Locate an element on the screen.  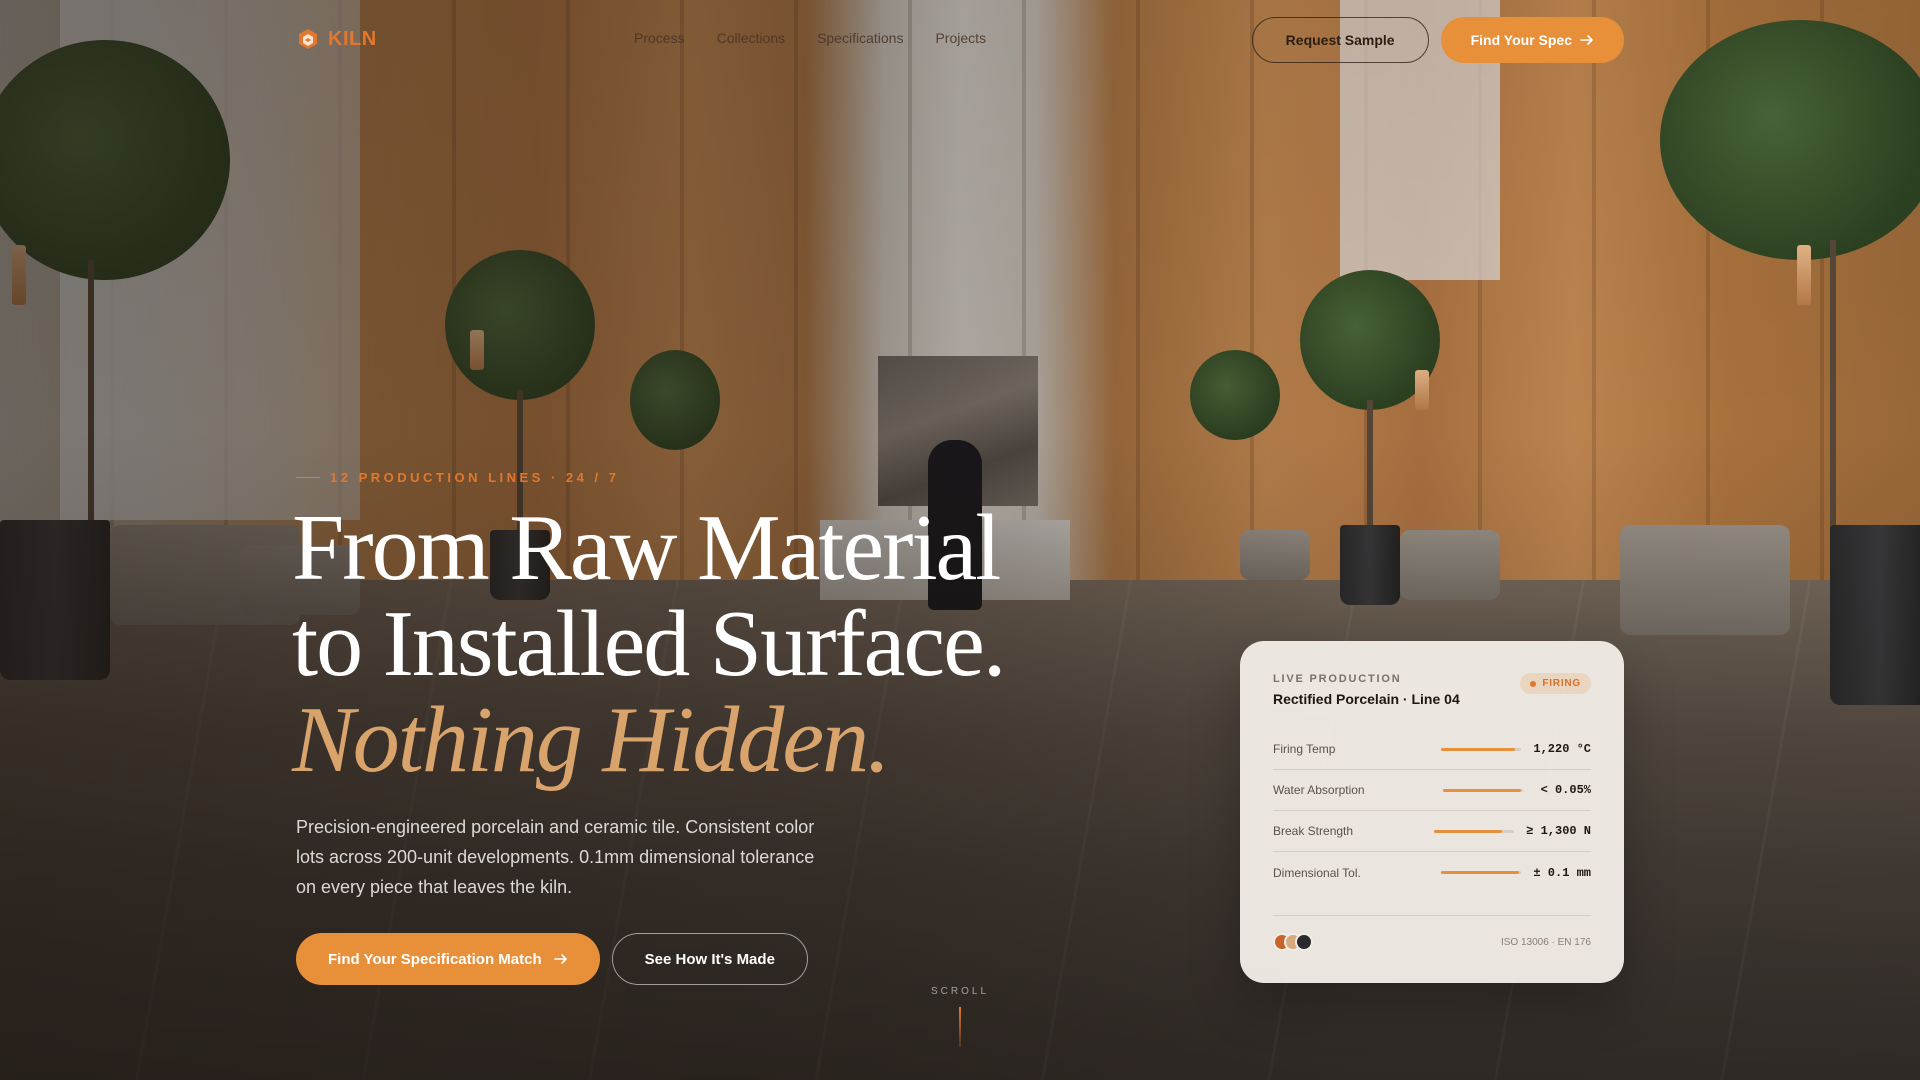
certification-text: ISO 13006 · EN 176 is located at coordinates (1545, 942).